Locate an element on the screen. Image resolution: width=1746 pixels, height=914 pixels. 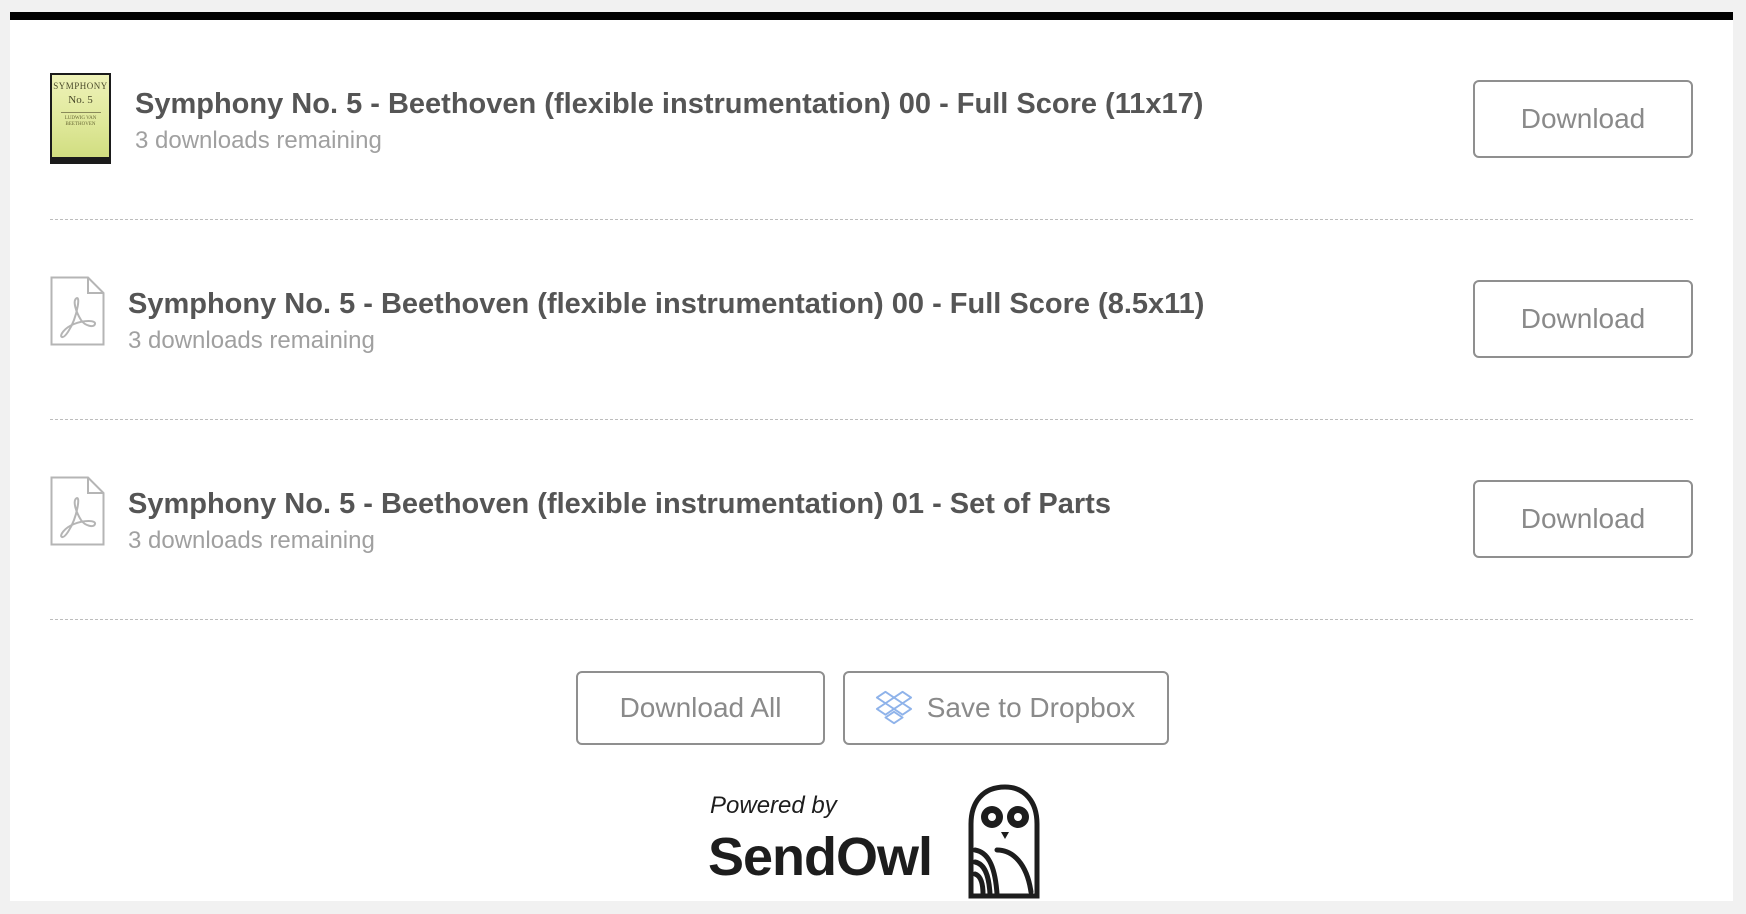
cover-title-text: SYMPHONY is located at coordinates (80, 86).